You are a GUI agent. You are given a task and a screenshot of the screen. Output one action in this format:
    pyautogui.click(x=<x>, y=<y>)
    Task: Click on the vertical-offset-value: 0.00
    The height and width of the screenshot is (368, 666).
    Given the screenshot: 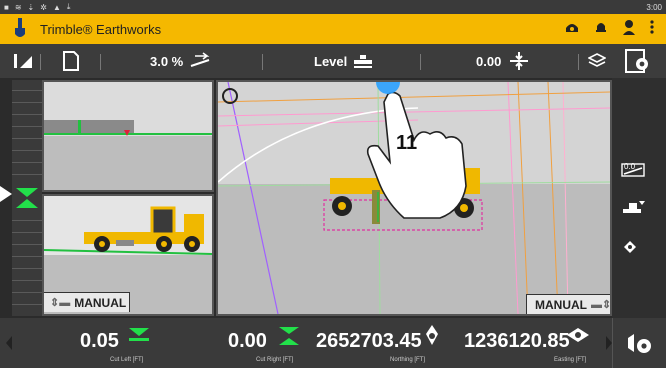 What is the action you would take?
    pyautogui.click(x=489, y=61)
    